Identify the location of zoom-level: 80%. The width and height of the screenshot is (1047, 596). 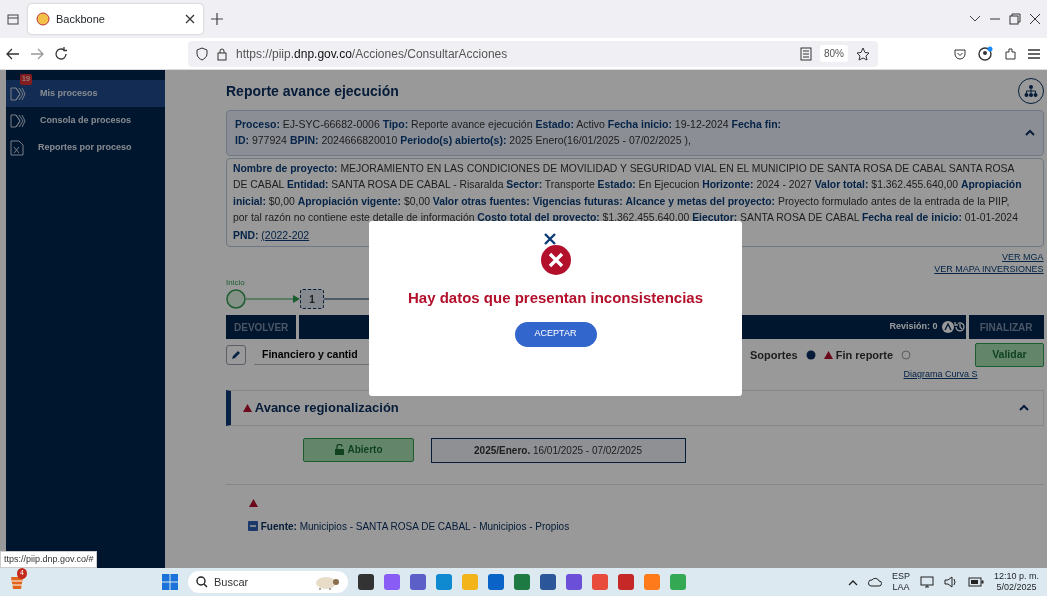
(834, 53).